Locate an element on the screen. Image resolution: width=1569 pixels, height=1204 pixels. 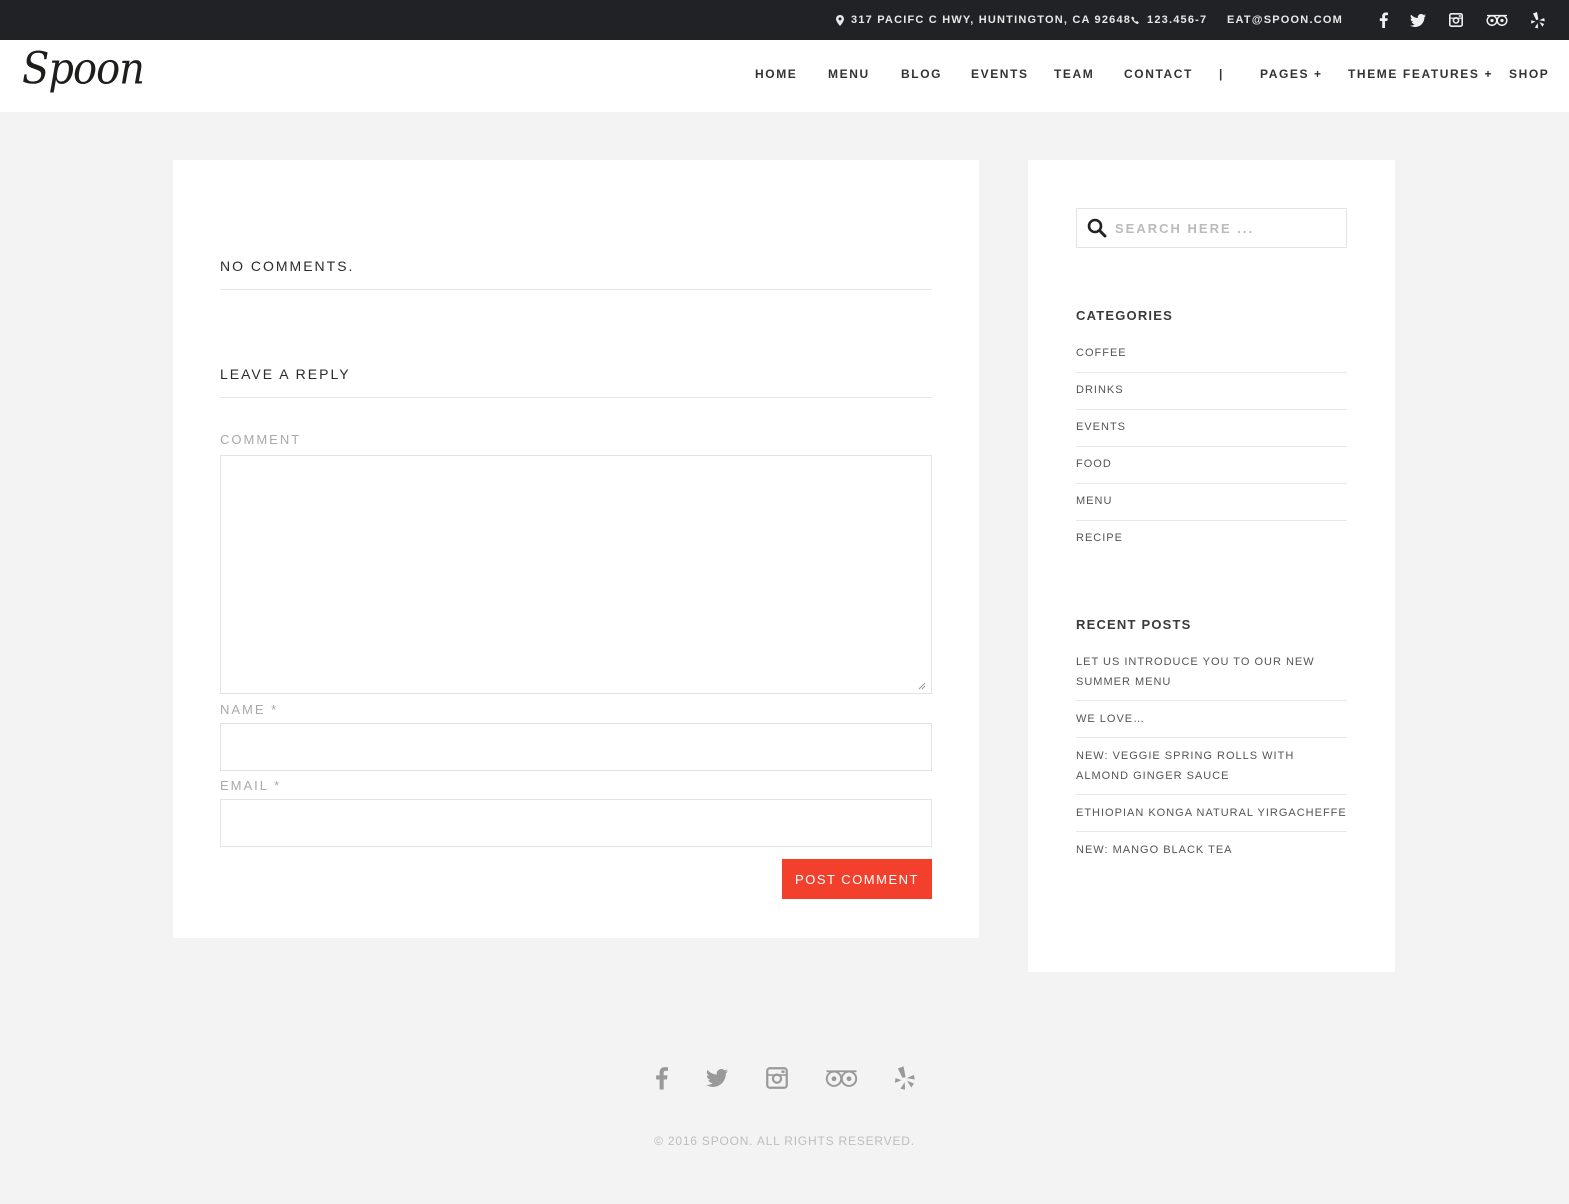
nav-team: TEAM is located at coordinates (1074, 74).